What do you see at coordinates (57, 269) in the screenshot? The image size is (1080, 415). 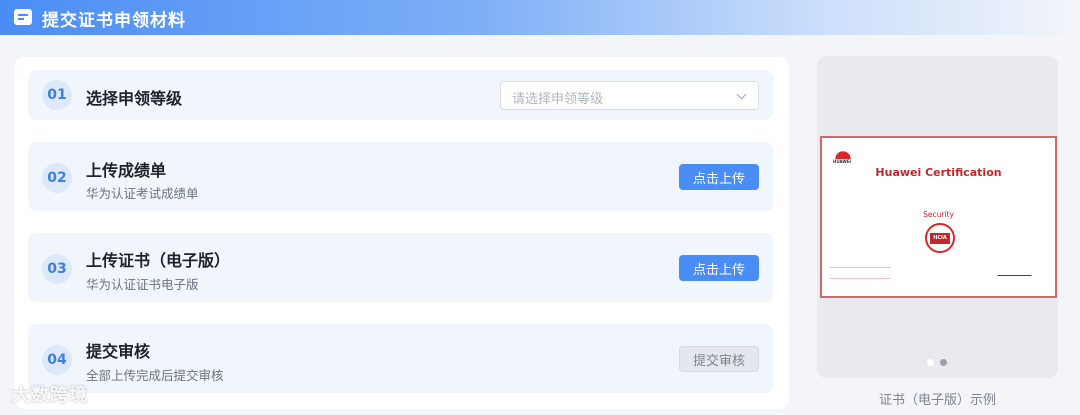 I see `step-number: 03` at bounding box center [57, 269].